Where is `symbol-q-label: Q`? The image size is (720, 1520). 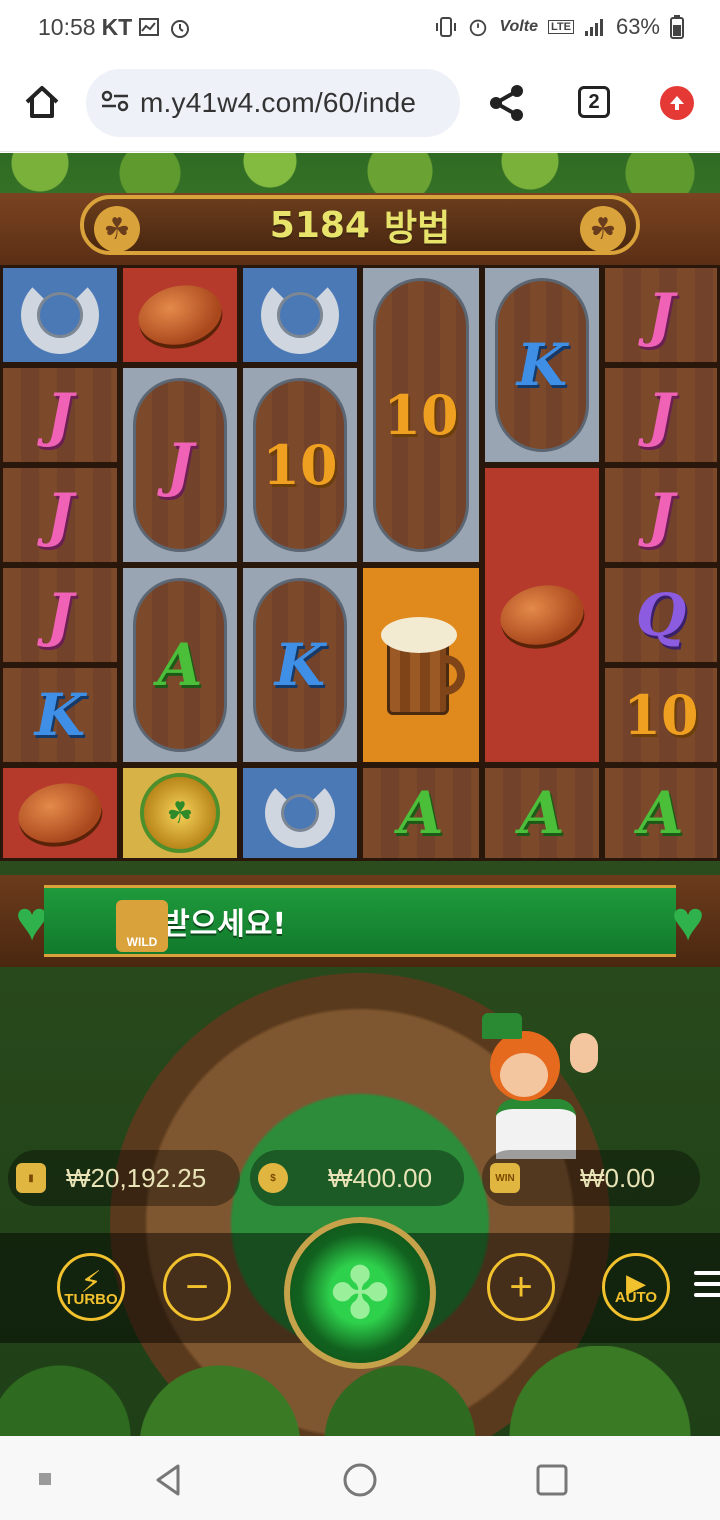
symbol-q-label: Q is located at coordinates (661, 615).